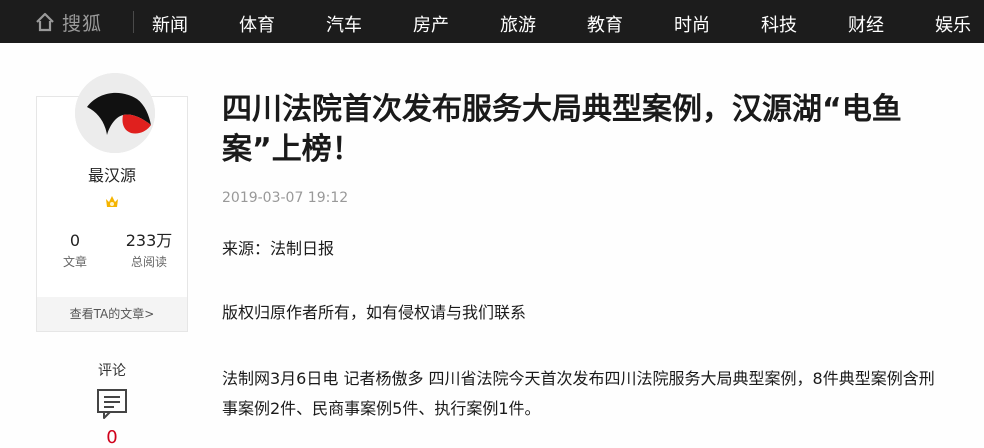 The width and height of the screenshot is (984, 448). Describe the element at coordinates (148, 262) in the screenshot. I see `reads-label: 总阅读` at that location.